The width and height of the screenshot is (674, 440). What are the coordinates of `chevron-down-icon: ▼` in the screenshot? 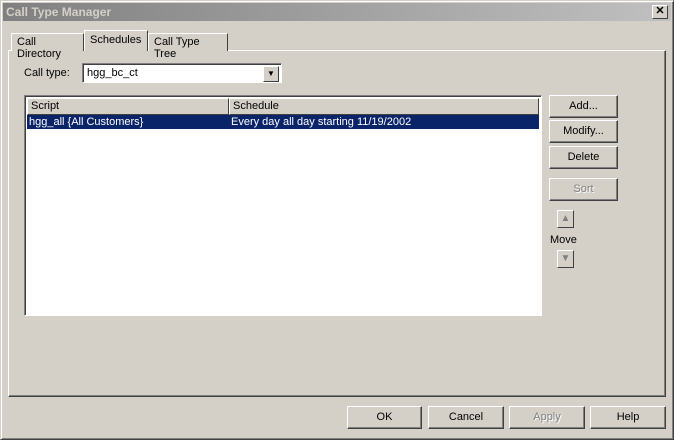 It's located at (271, 74).